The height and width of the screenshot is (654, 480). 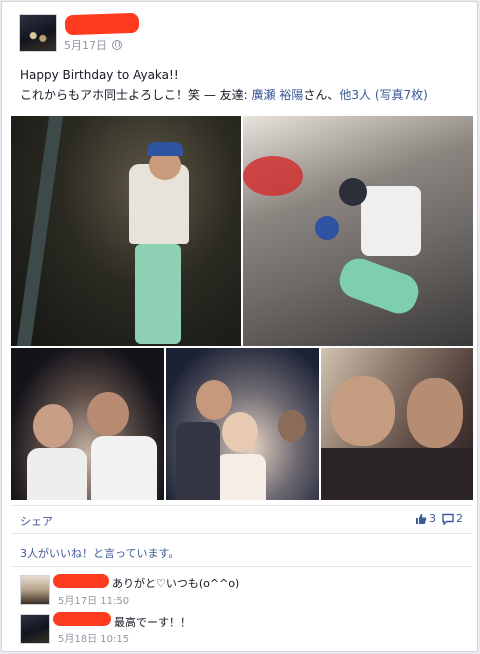 I want to click on post-text-line2: これからもアホ同士よろしこ！笑 — 友達: 廣瀬 裕陽さん、他3人 (写真7枚), so click(x=224, y=94).